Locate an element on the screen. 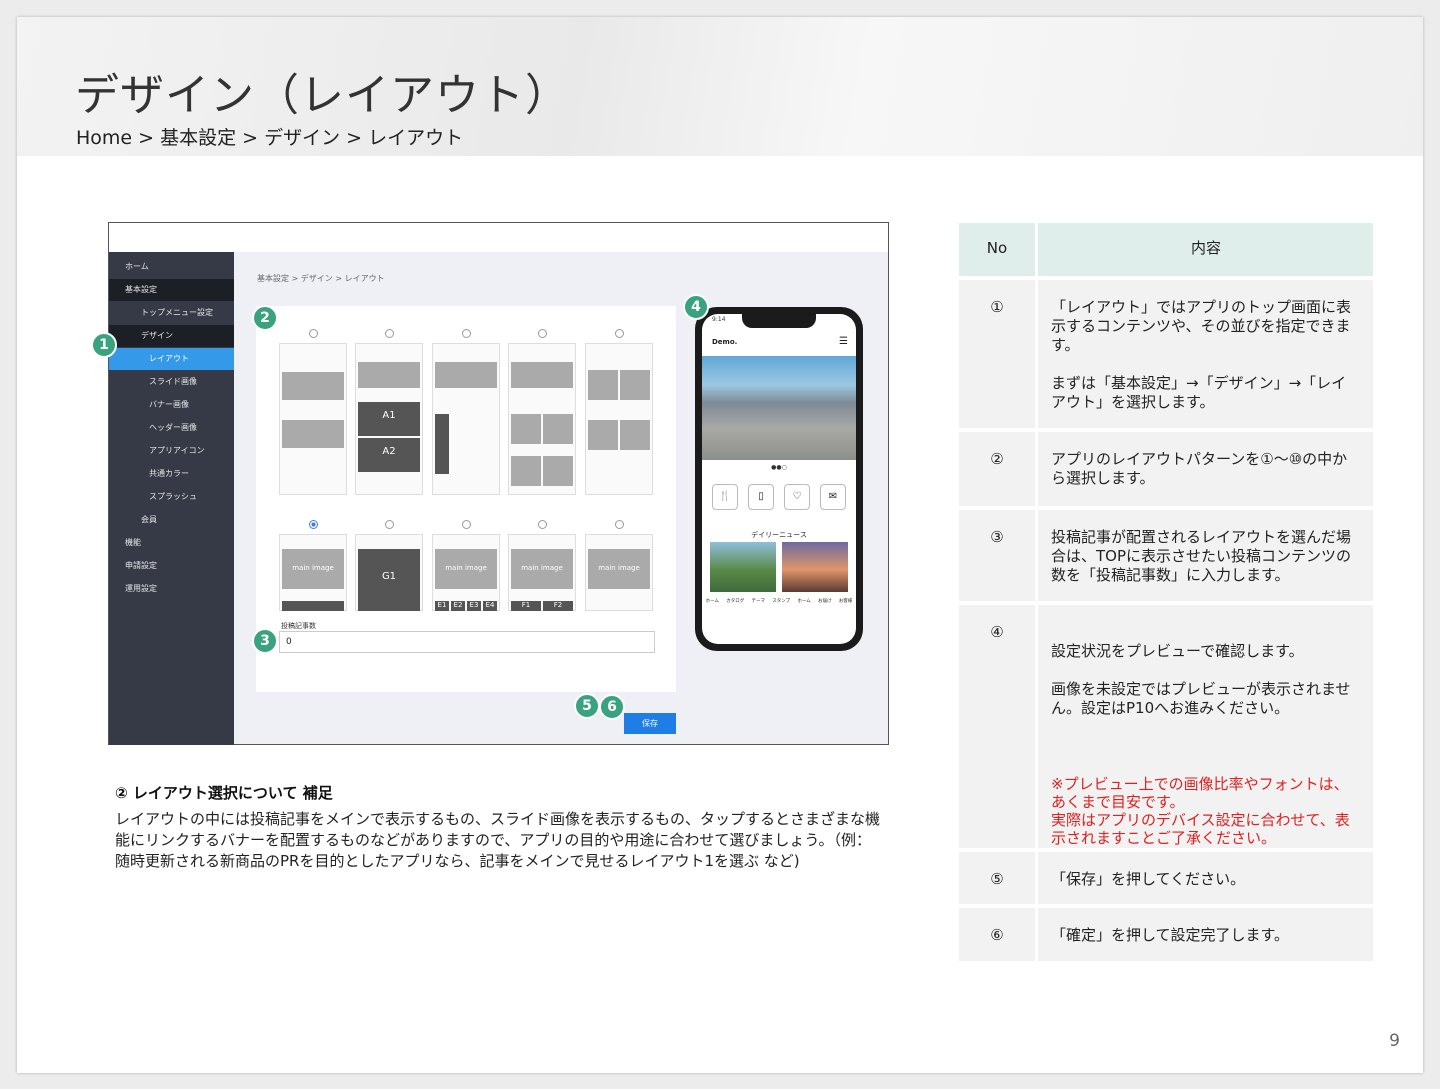  fork-knife-icon: 🍴 is located at coordinates (725, 497).